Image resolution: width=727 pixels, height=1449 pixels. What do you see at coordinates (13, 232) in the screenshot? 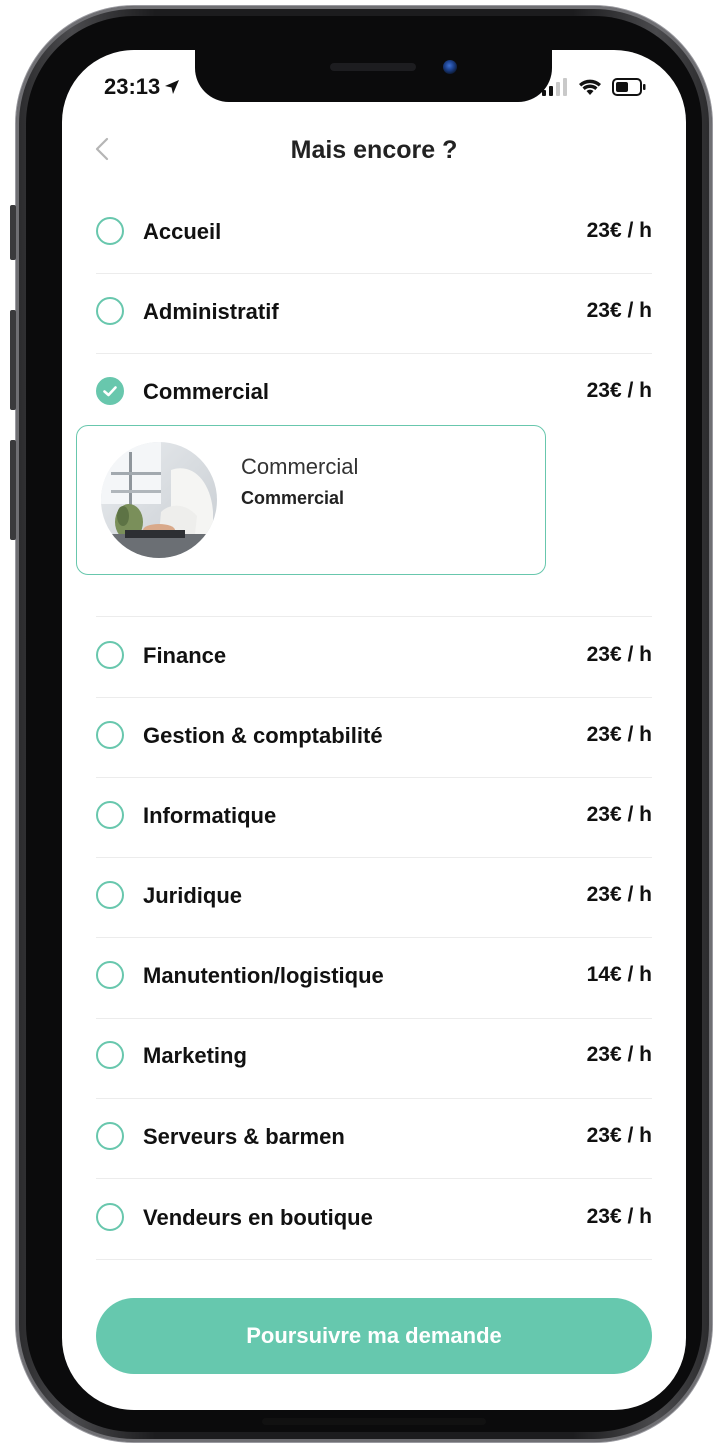
I see `silent-switch` at bounding box center [13, 232].